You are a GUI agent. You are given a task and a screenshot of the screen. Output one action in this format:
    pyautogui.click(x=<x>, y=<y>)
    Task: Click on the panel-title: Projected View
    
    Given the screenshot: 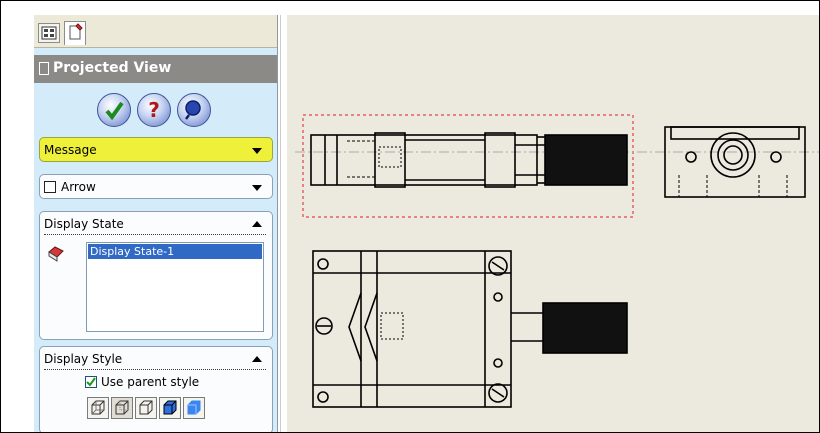 What is the action you would take?
    pyautogui.click(x=112, y=68)
    